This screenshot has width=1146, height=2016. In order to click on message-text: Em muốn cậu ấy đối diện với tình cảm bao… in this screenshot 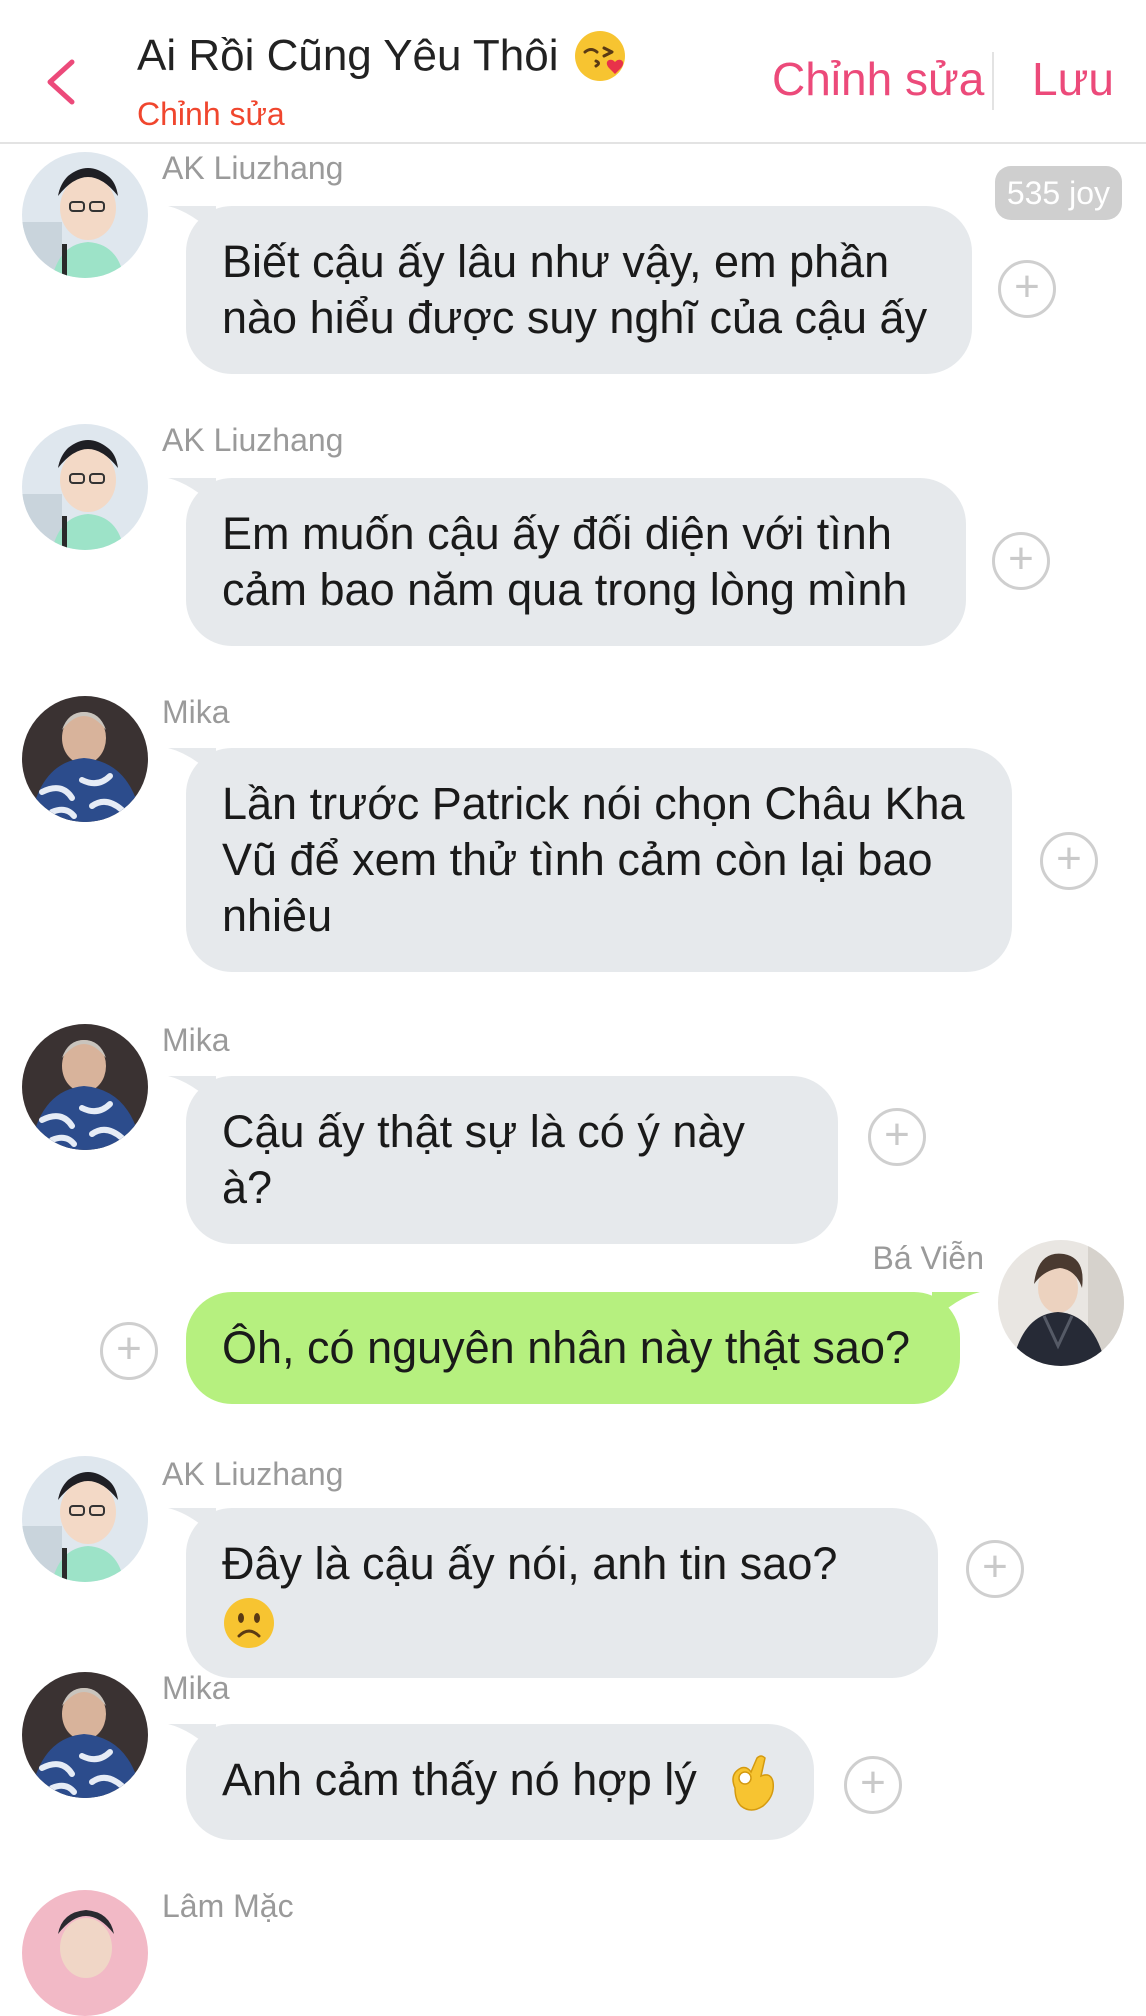, I will do `click(565, 561)`.